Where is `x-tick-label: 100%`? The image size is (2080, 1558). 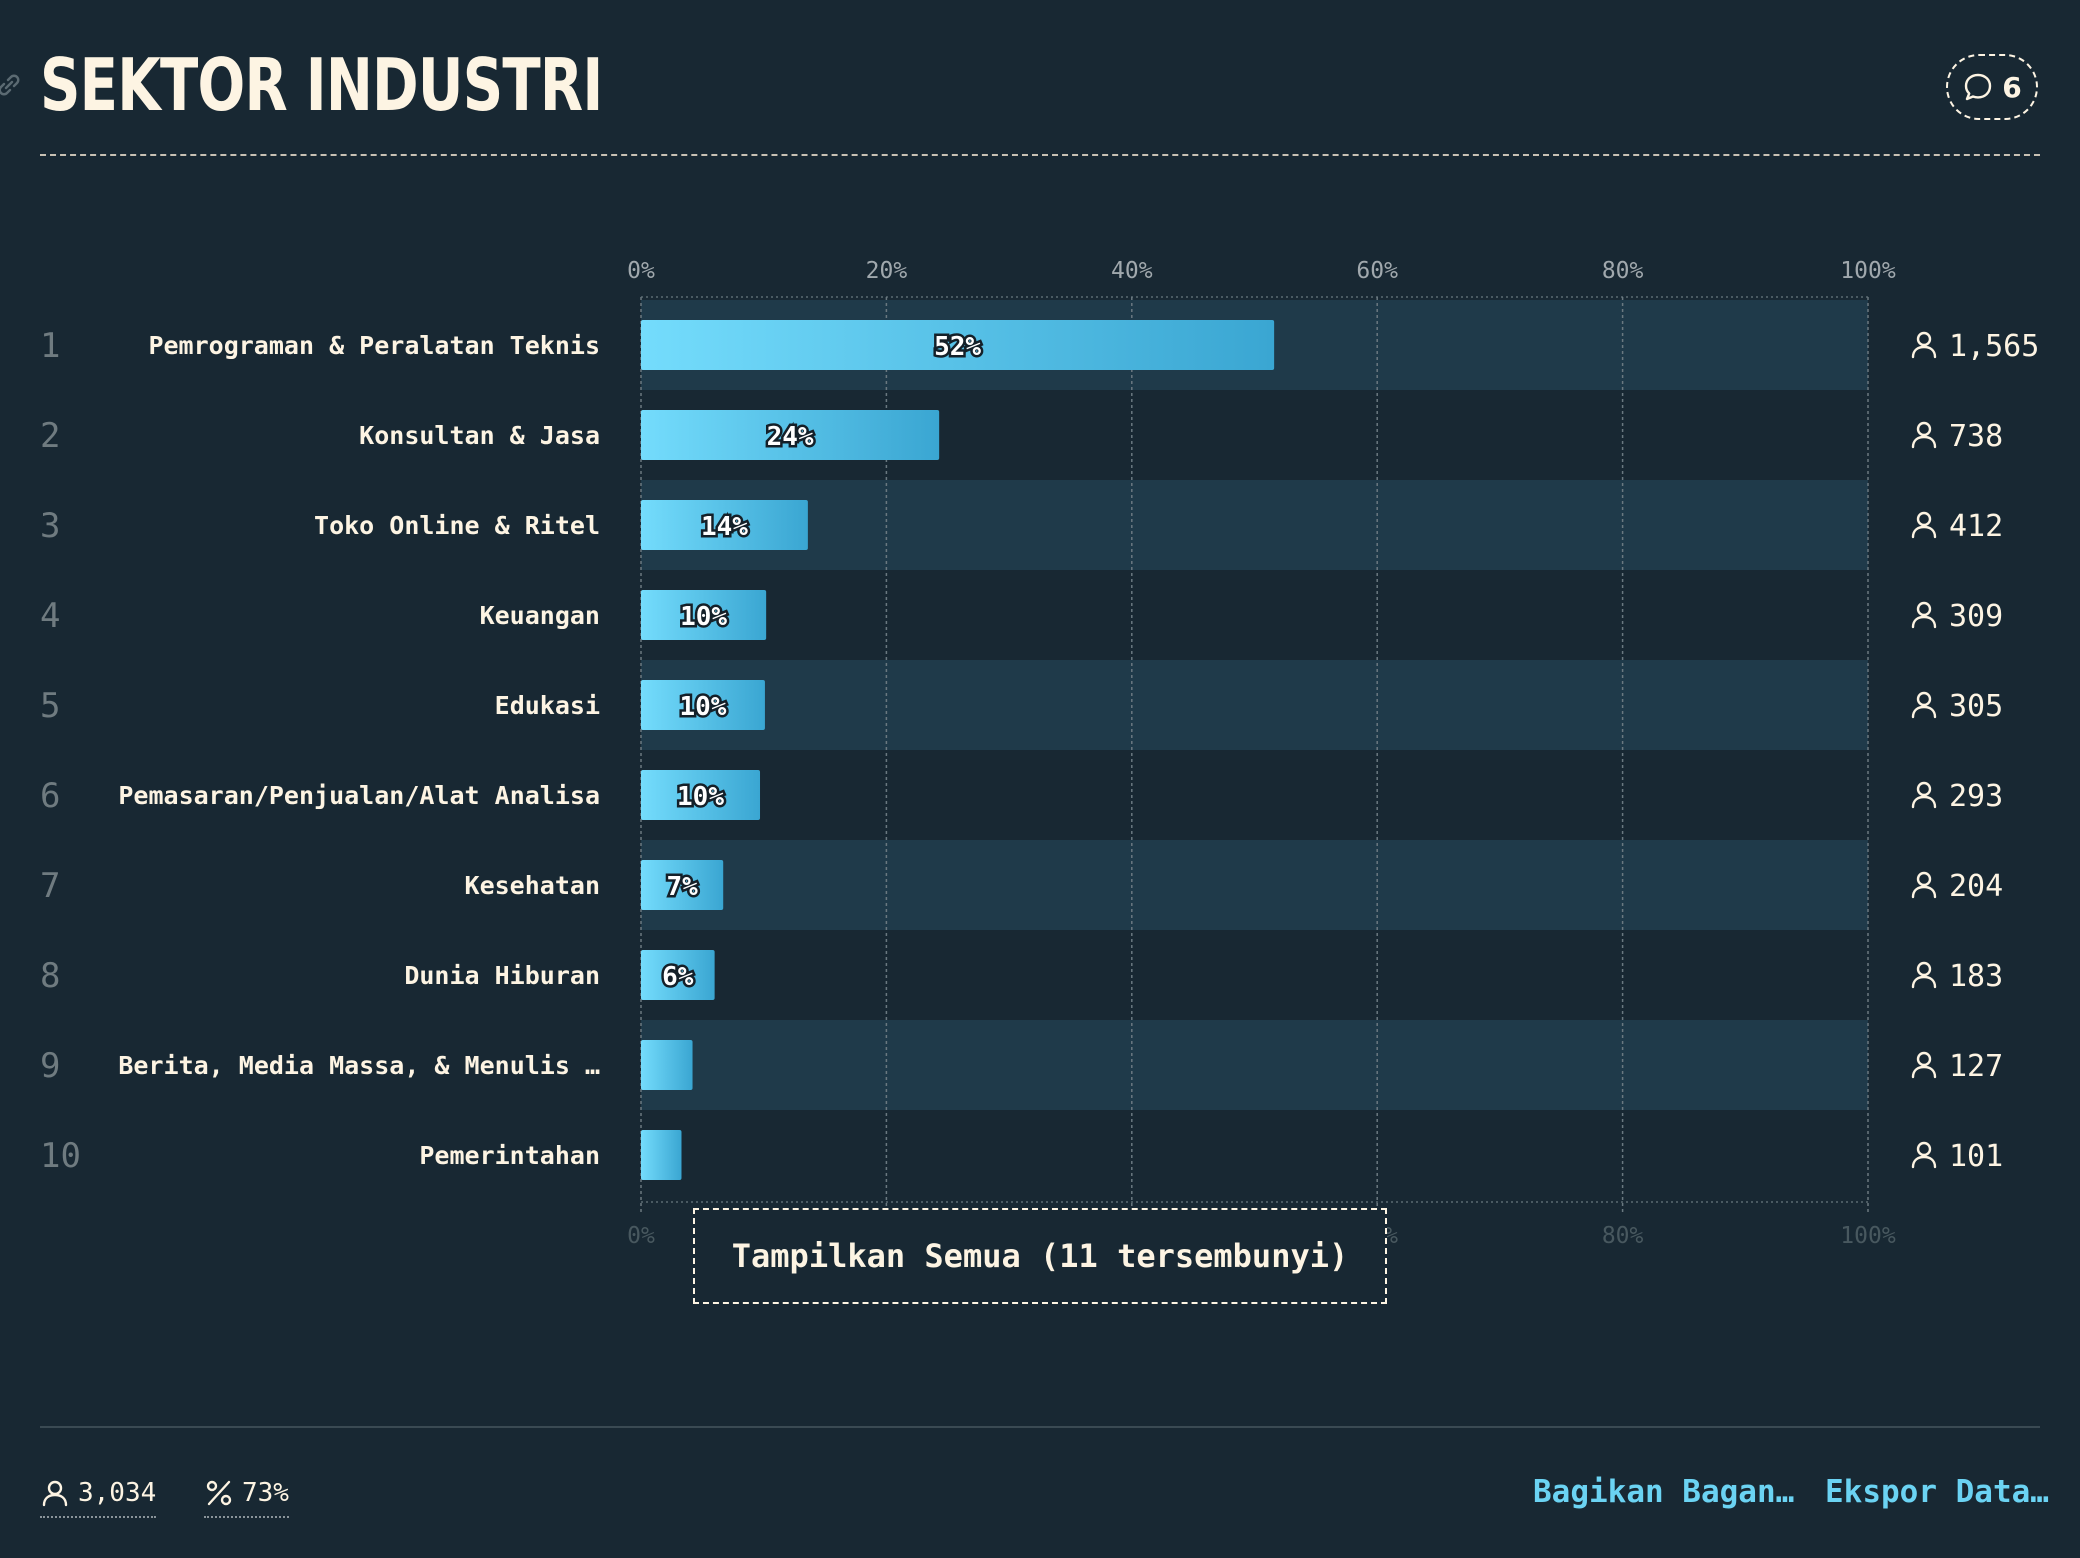
x-tick-label: 100% is located at coordinates (1868, 271).